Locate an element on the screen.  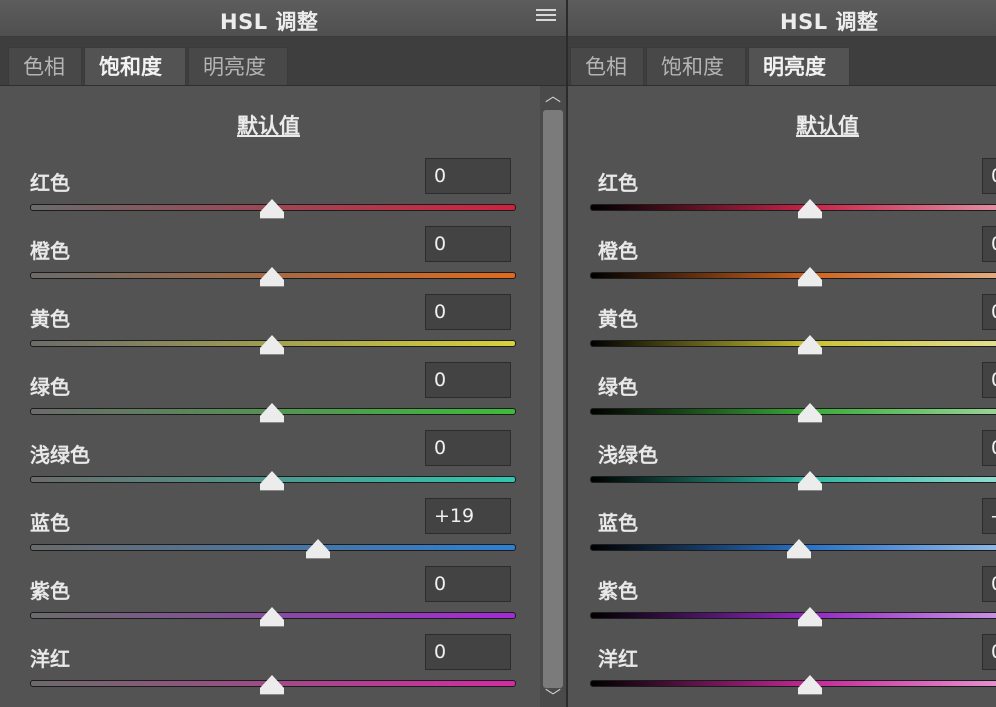
panel-menu-icon is located at coordinates (546, 16).